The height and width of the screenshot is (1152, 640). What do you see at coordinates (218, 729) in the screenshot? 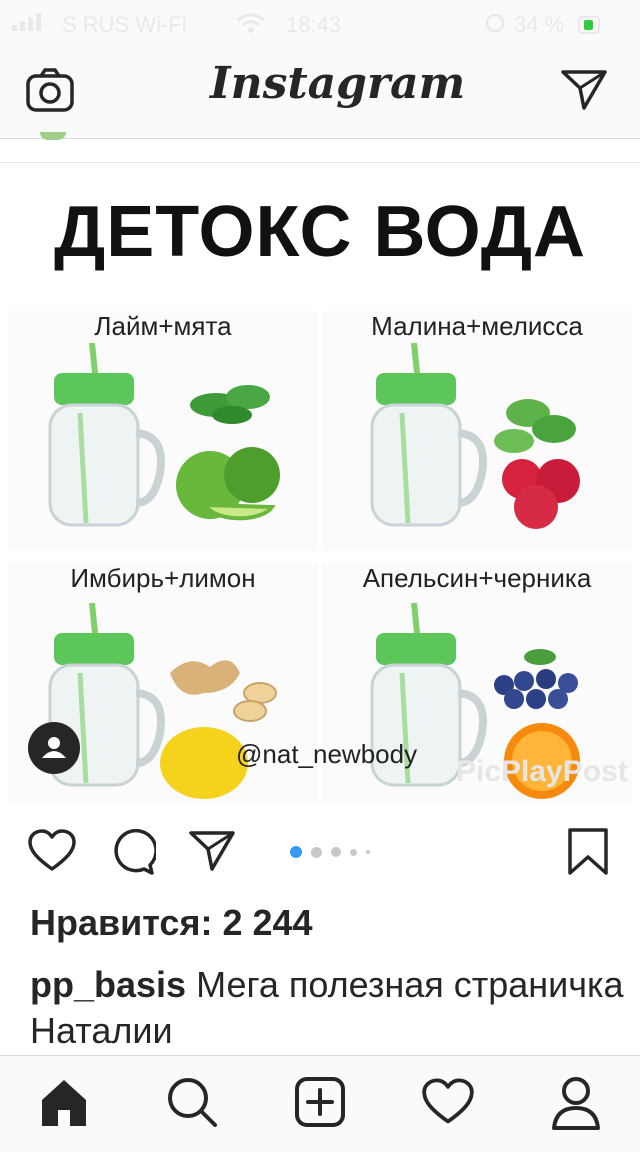
I see `ginger-lemon-icon` at bounding box center [218, 729].